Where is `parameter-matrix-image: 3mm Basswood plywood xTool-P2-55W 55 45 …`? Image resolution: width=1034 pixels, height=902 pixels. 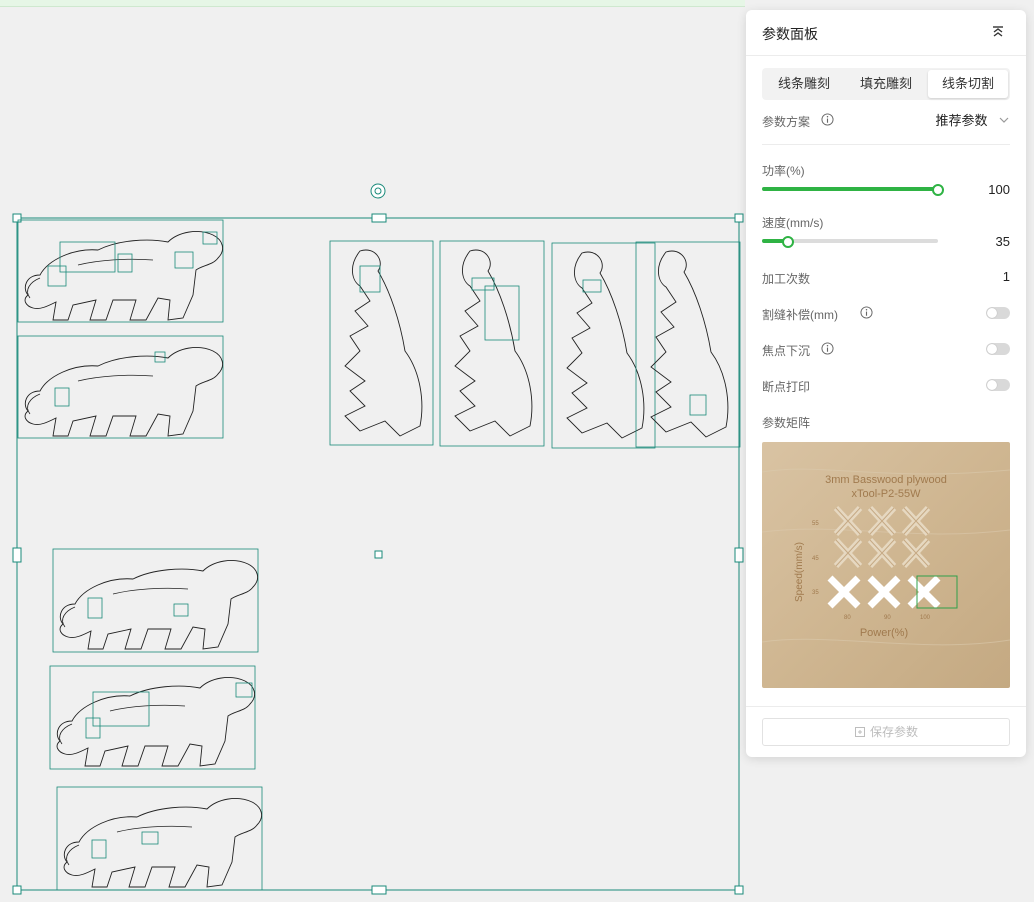 parameter-matrix-image: 3mm Basswood plywood xTool-P2-55W 55 45 … is located at coordinates (886, 565).